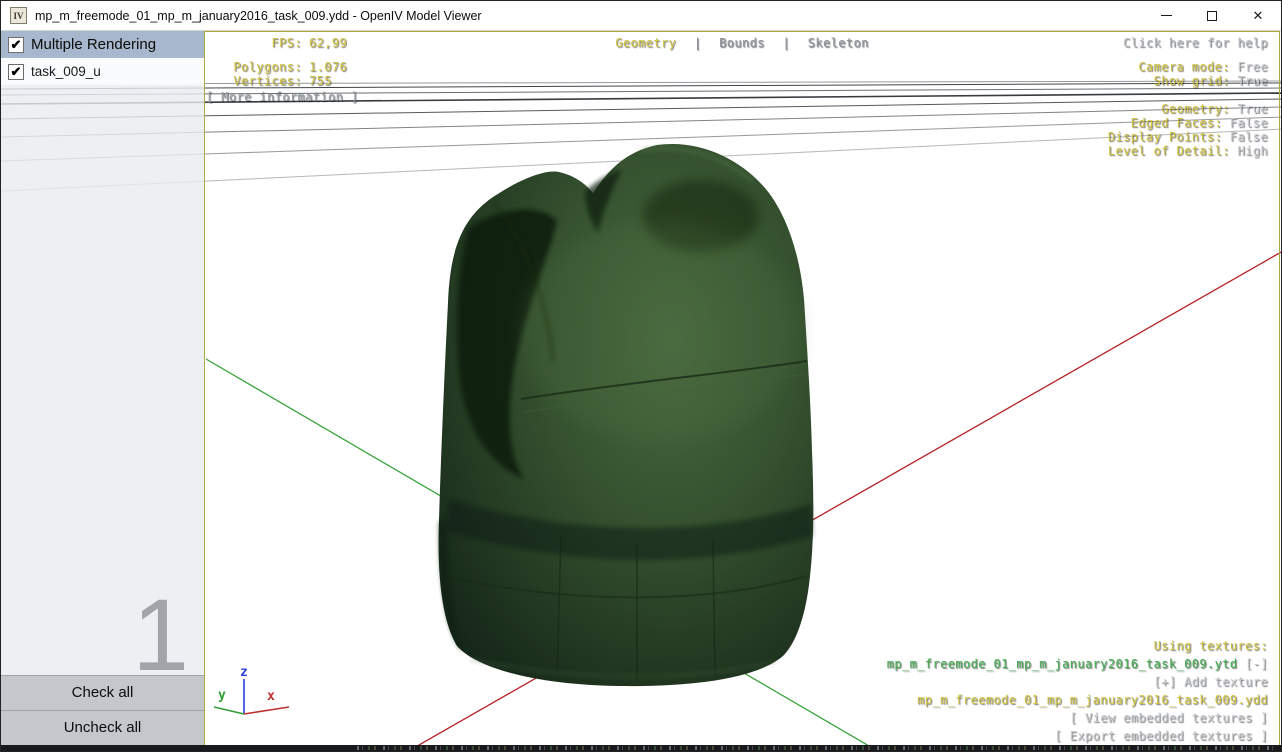 This screenshot has height=752, width=1282. I want to click on vertices-row: Vertices: 755, so click(282, 81).